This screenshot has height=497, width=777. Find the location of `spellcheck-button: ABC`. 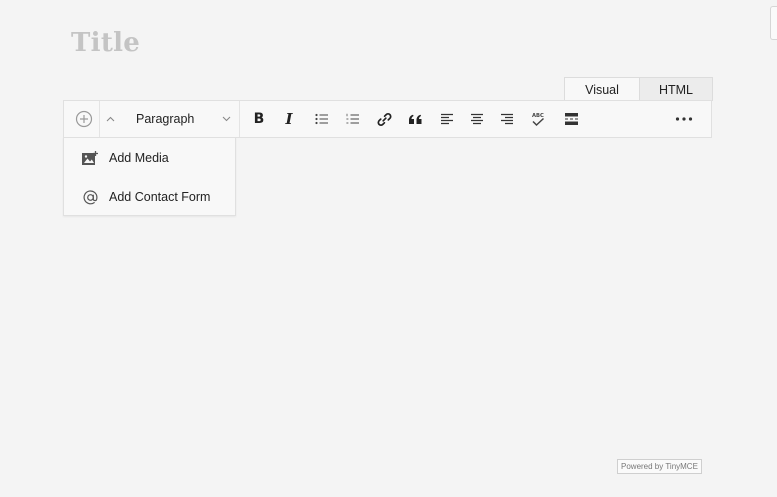

spellcheck-button: ABC is located at coordinates (538, 119).